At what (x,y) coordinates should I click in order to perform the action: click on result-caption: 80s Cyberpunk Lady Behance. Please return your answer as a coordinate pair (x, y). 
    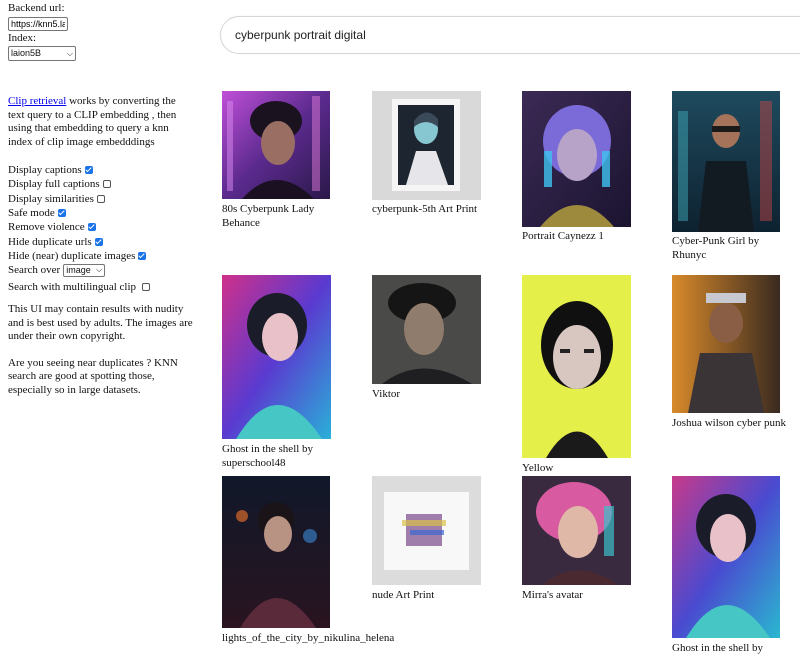
    Looking at the image, I should click on (268, 216).